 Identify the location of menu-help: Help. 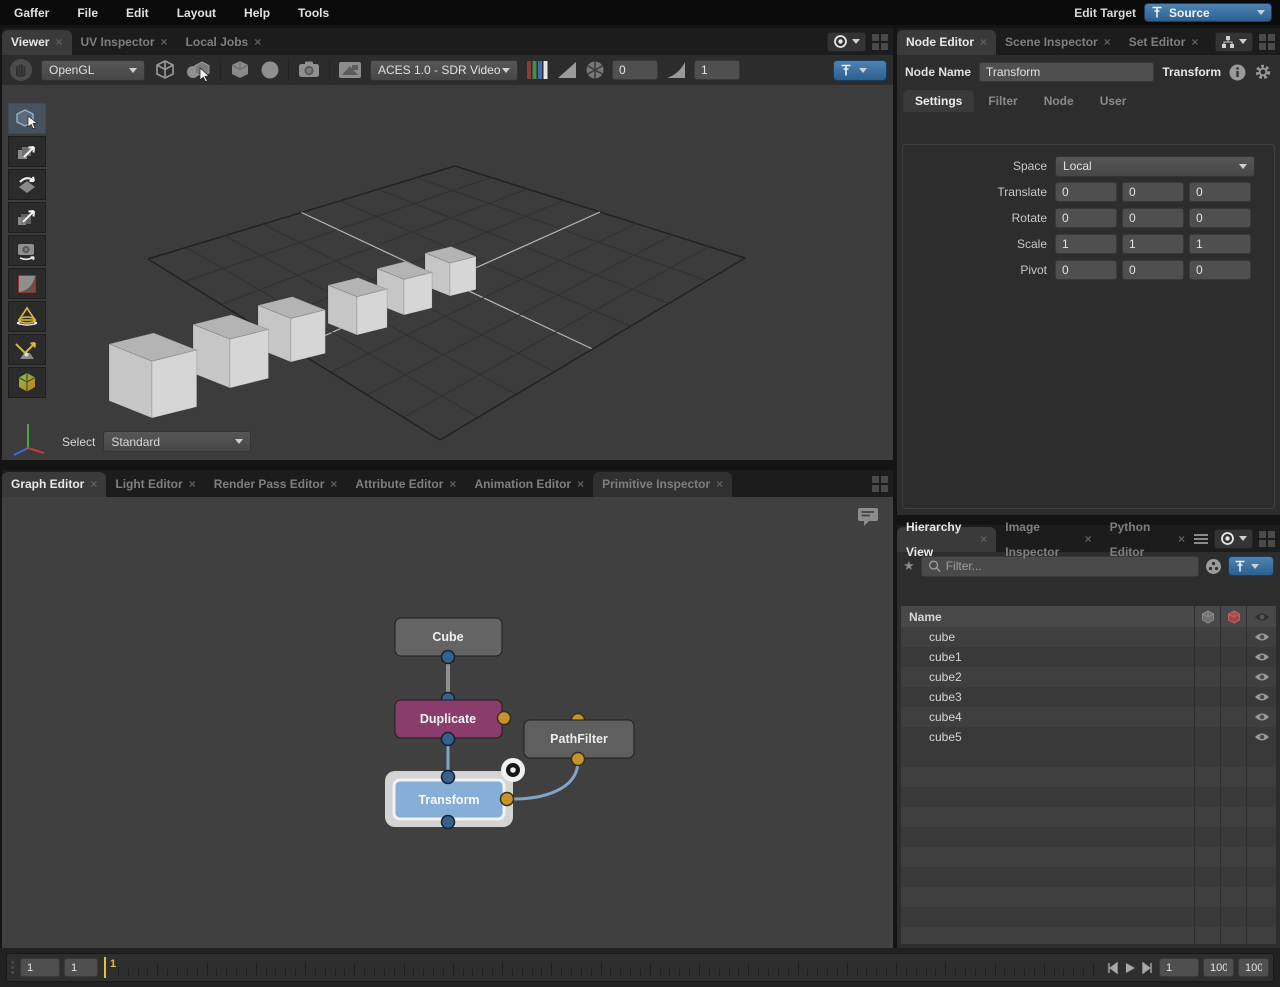
(257, 13).